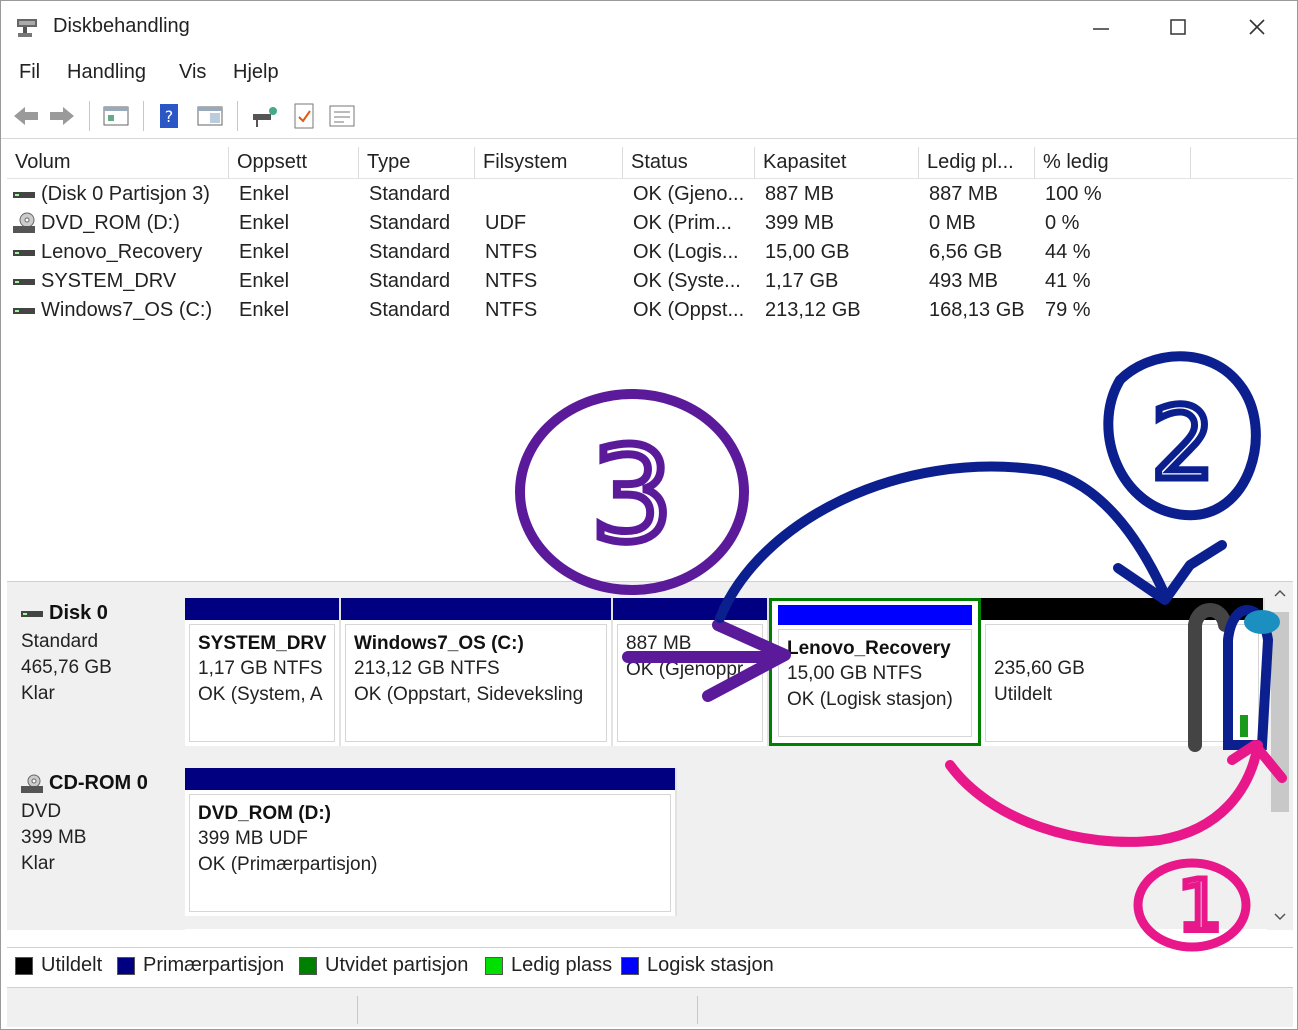 This screenshot has height=1030, width=1298. What do you see at coordinates (41, 811) in the screenshot?
I see `disk-kind: DVD` at bounding box center [41, 811].